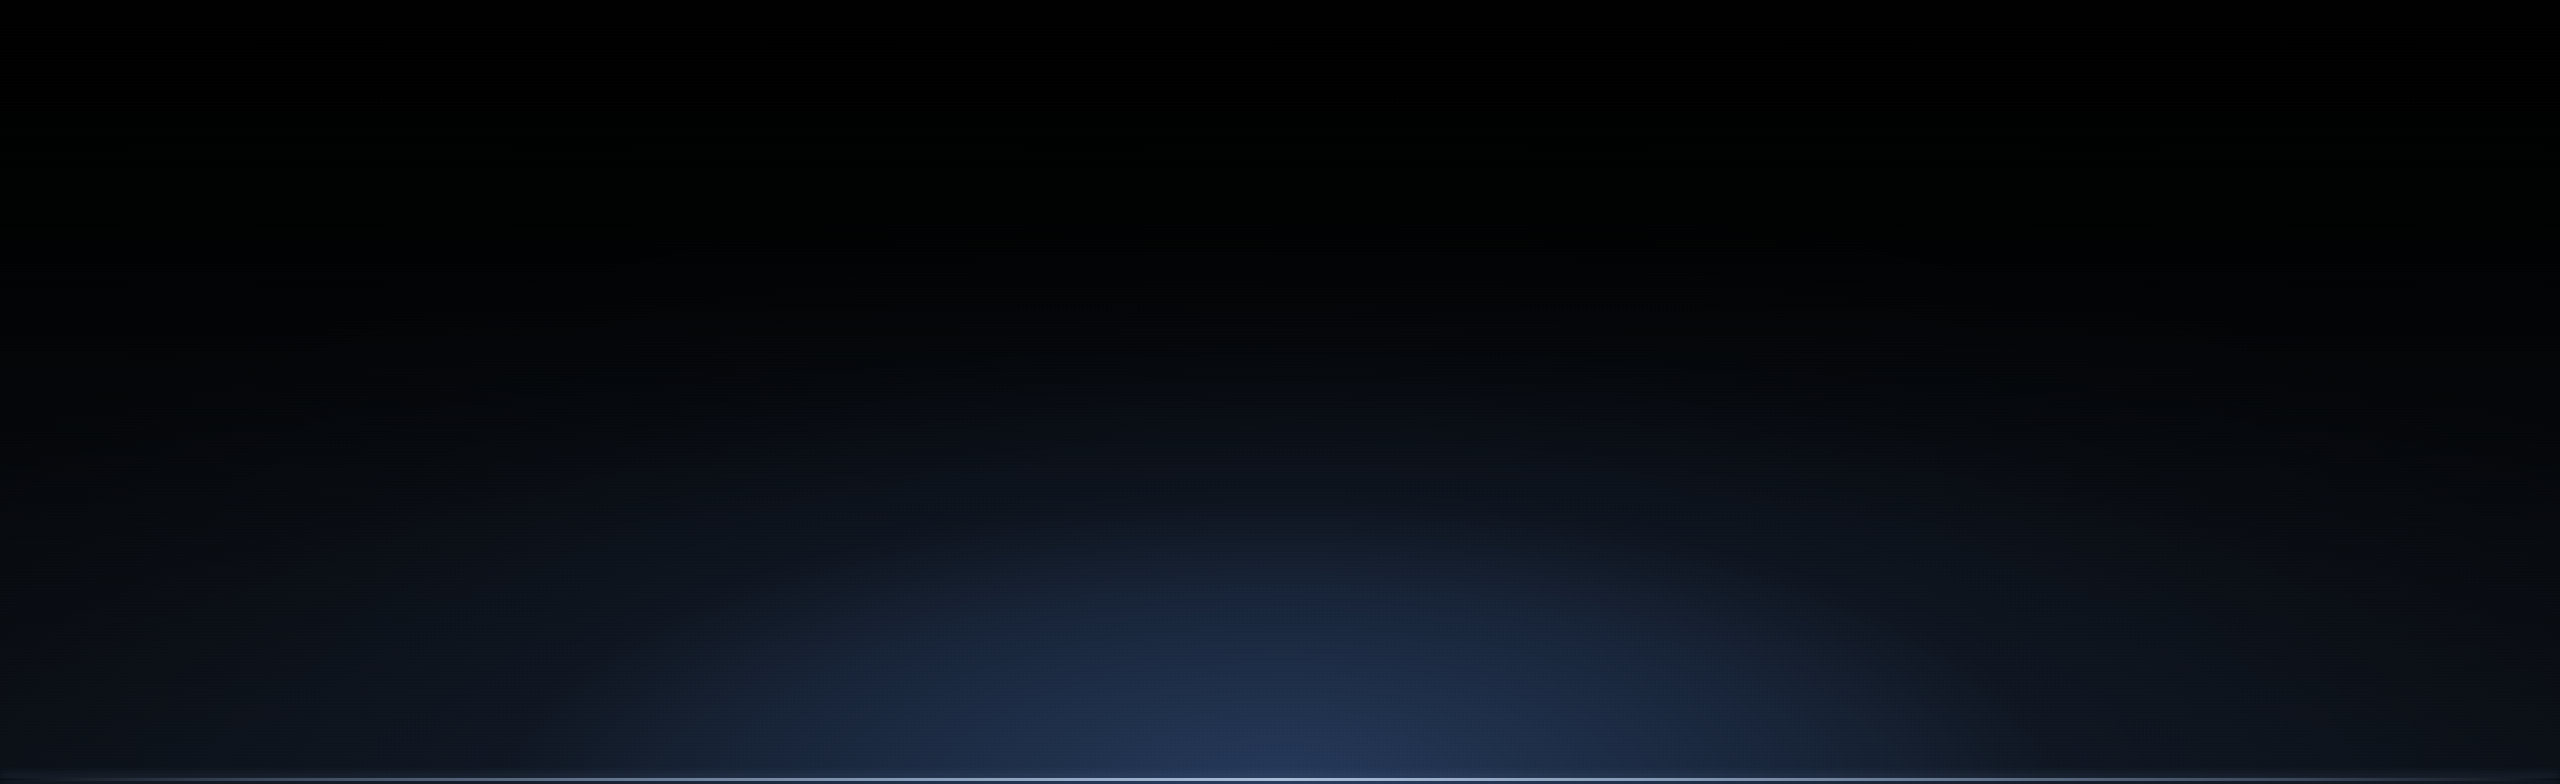 The width and height of the screenshot is (2560, 784). Describe the element at coordinates (1280, 779) in the screenshot. I see `horizon-highlight-line` at that location.